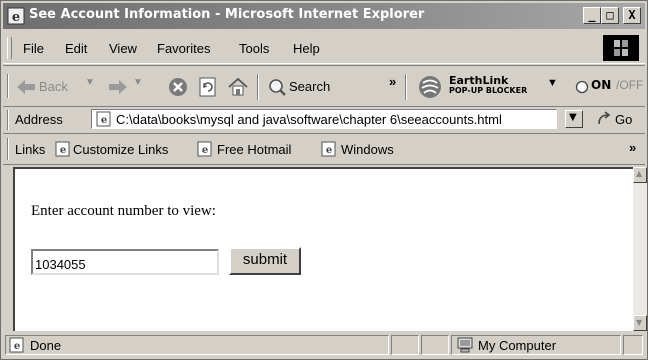  I want to click on search-icon, so click(277, 87).